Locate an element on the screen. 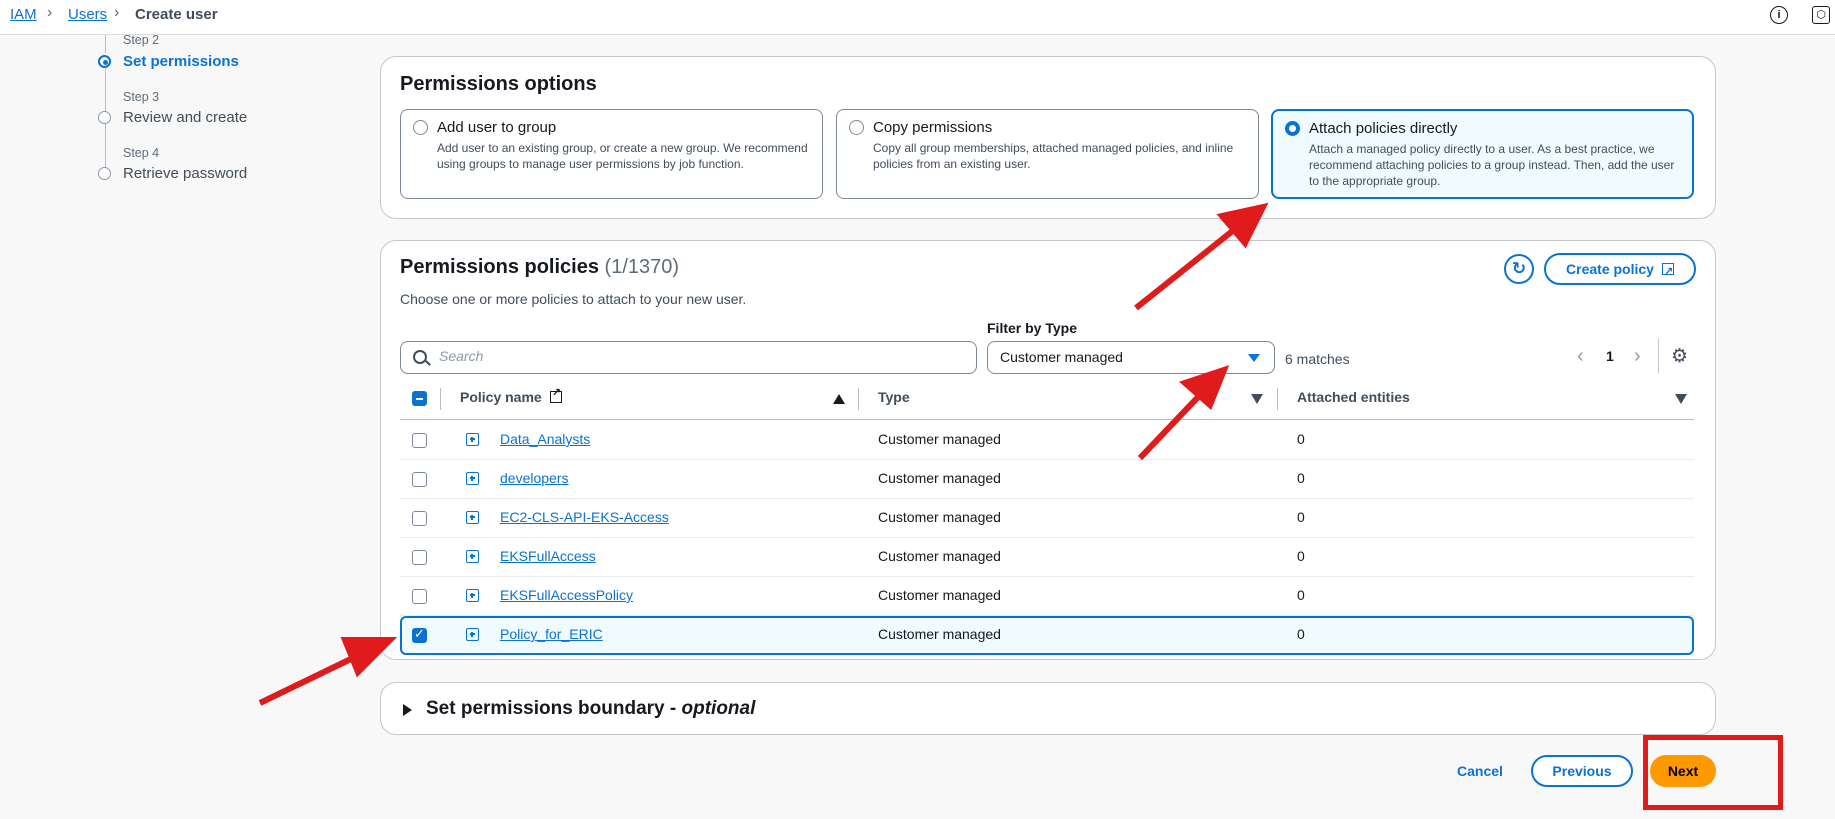 This screenshot has width=1835, height=819. policy-name-link: Policy_for_ERIC is located at coordinates (551, 634).